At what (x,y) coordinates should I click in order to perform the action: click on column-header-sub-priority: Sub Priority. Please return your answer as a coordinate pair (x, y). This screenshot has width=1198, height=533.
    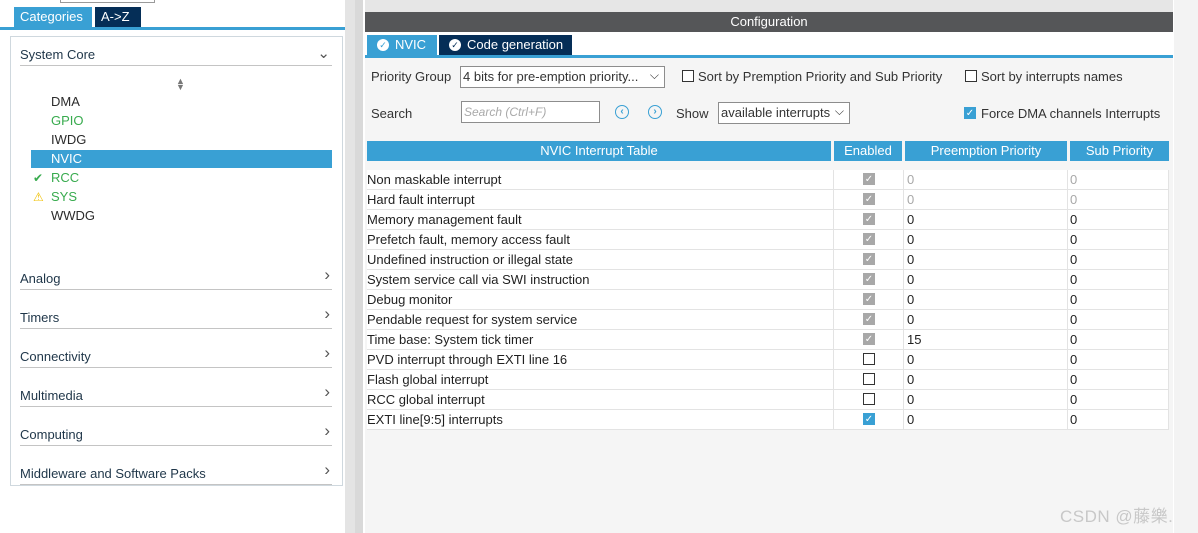
    Looking at the image, I should click on (1119, 151).